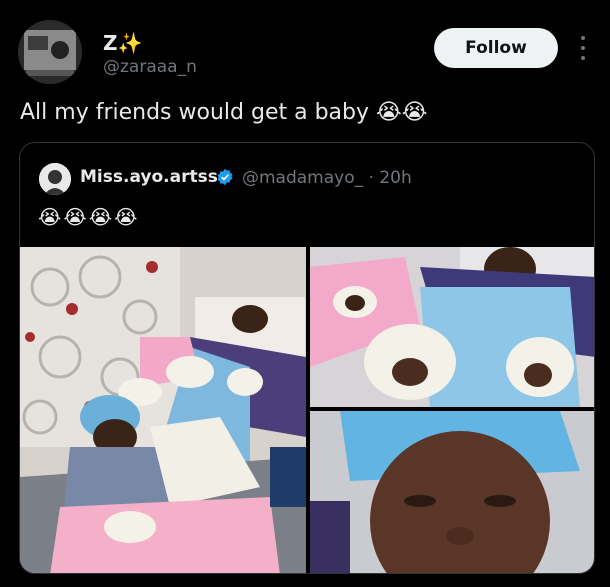  I want to click on quoted-post-text: 😭😭😭😭, so click(89, 217).